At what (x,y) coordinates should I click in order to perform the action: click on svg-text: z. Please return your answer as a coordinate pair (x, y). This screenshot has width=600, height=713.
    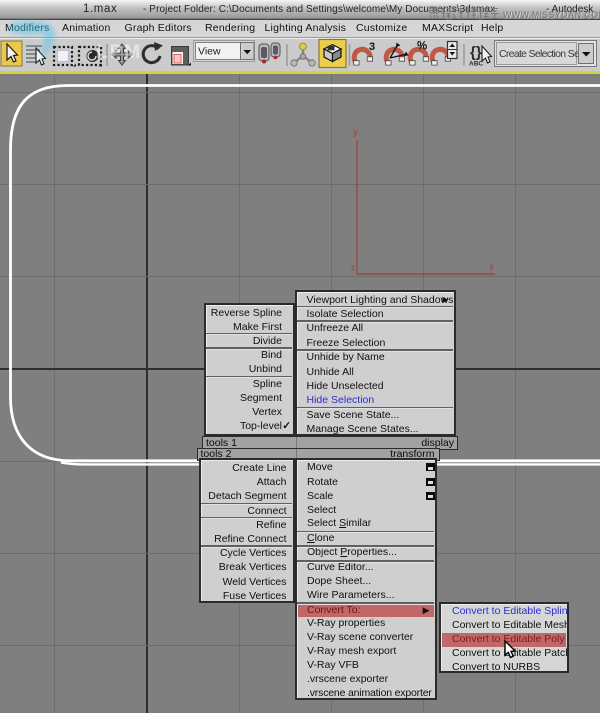
    Looking at the image, I should click on (353, 267).